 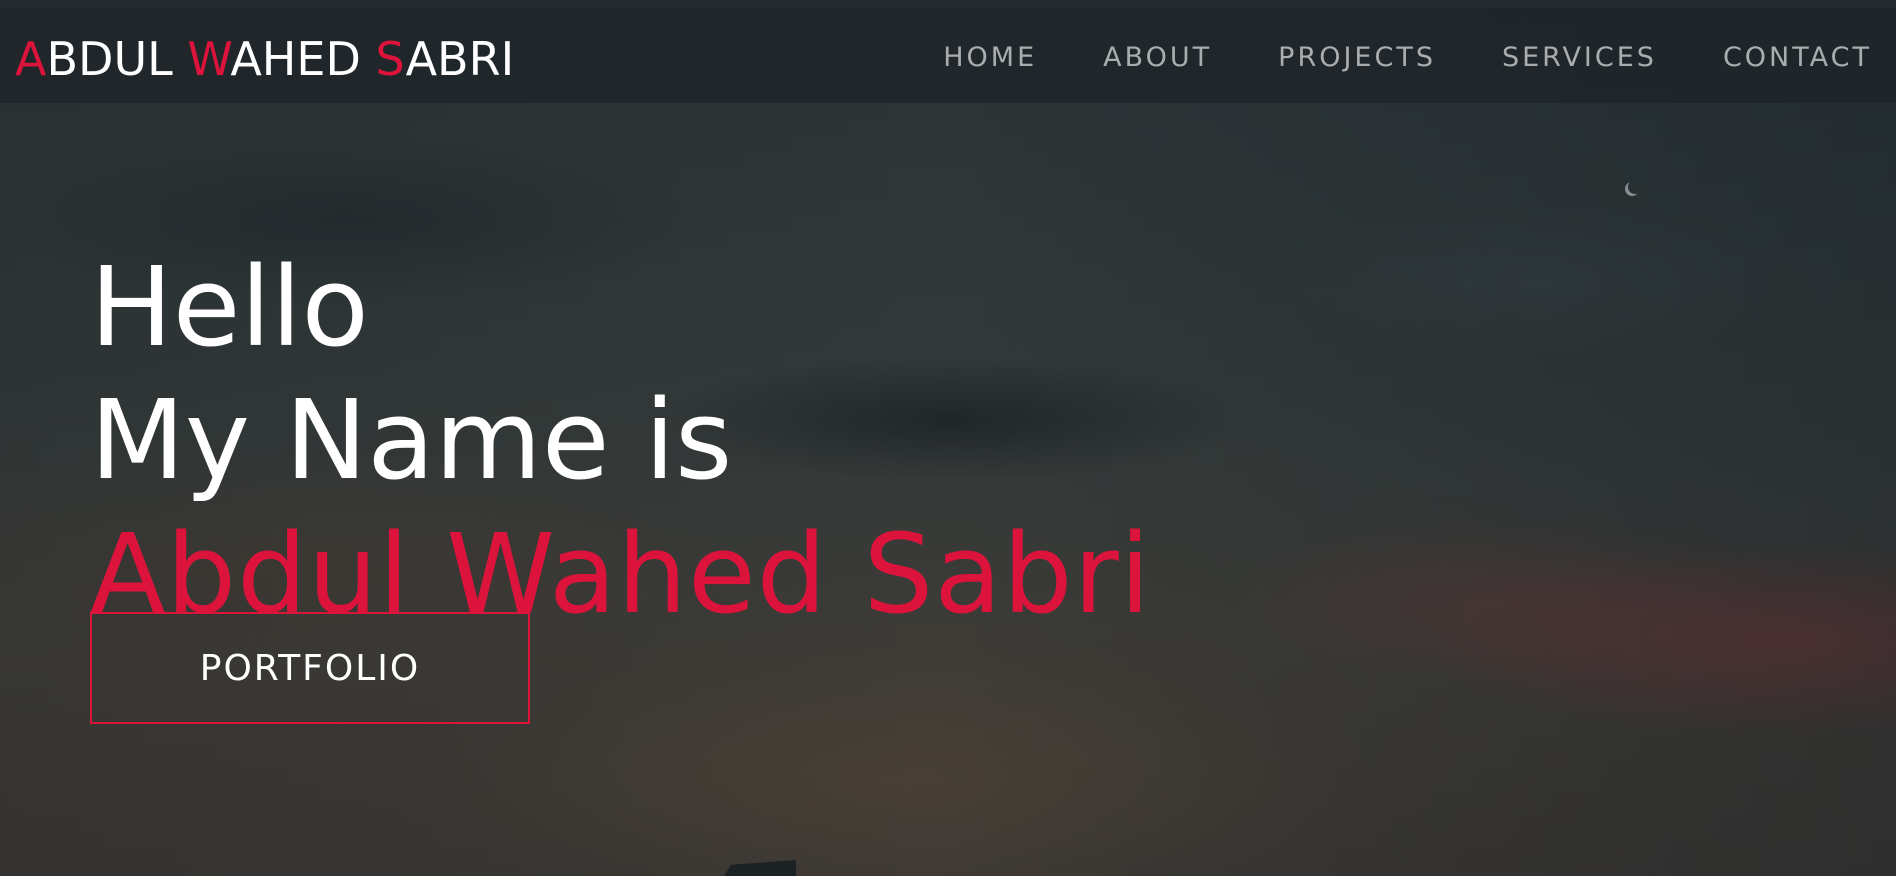 I want to click on portfolio-button: PORTFOLIO, so click(x=310, y=668).